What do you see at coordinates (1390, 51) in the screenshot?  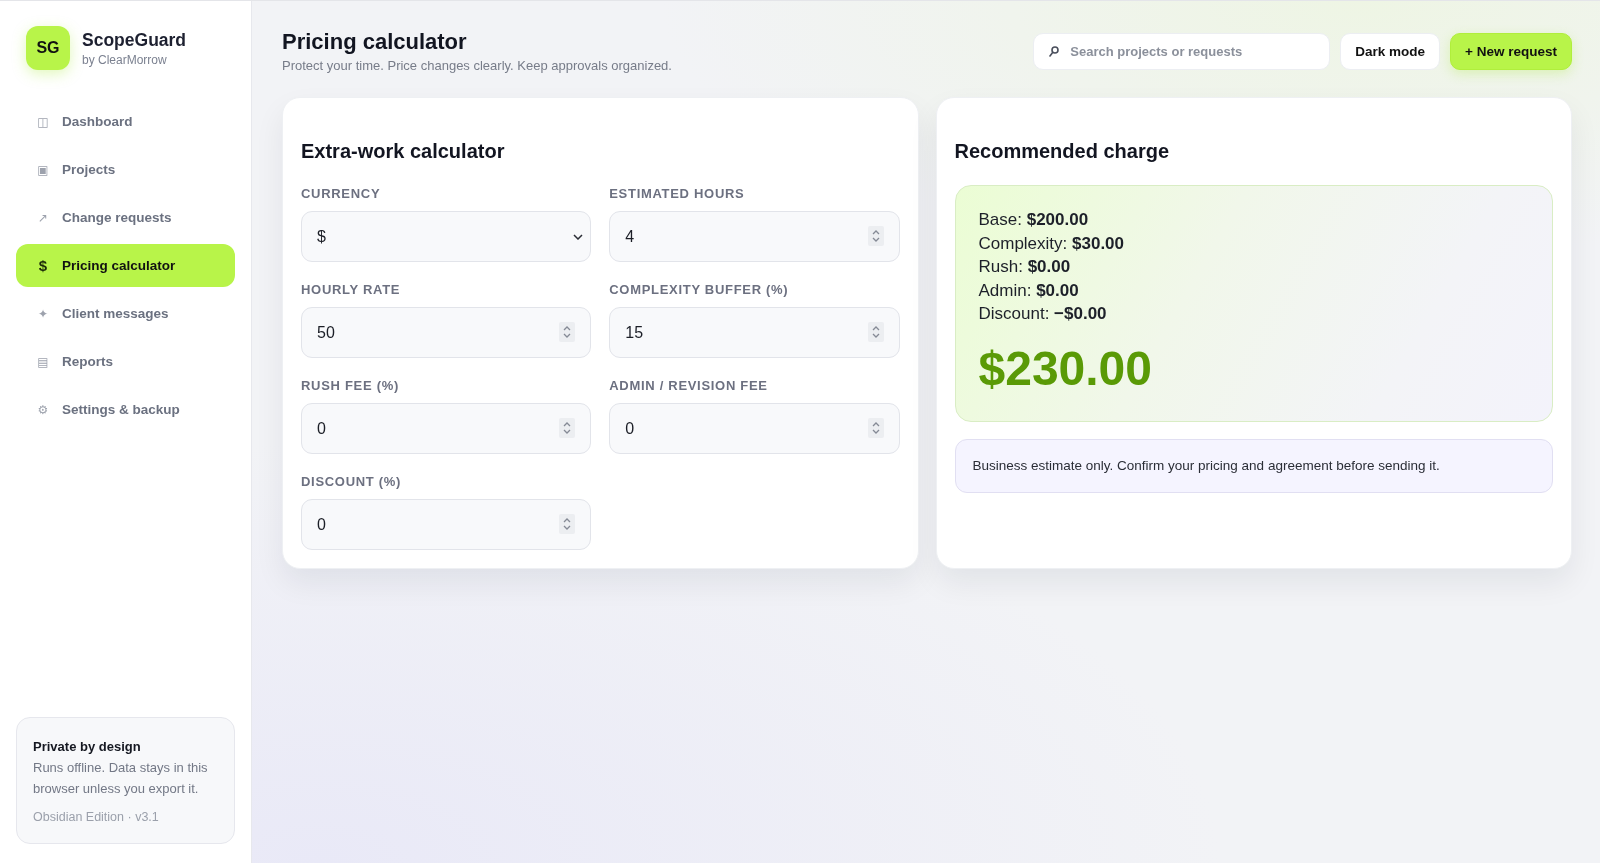 I see `dark-mode-button: Dark mode` at bounding box center [1390, 51].